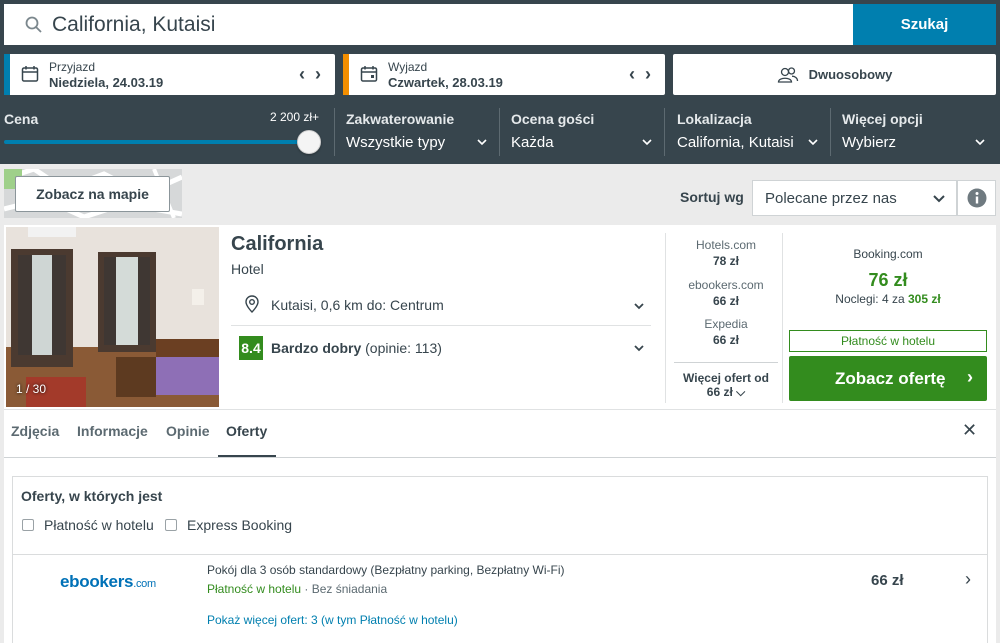 This screenshot has height=643, width=1000. What do you see at coordinates (99, 525) in the screenshot?
I see `checkbox-label: Płatność w hotelu` at bounding box center [99, 525].